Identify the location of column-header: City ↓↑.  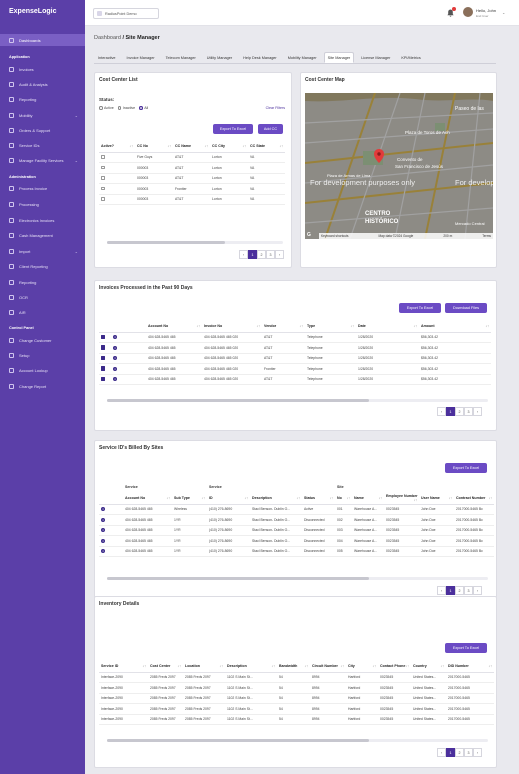
(362, 666).